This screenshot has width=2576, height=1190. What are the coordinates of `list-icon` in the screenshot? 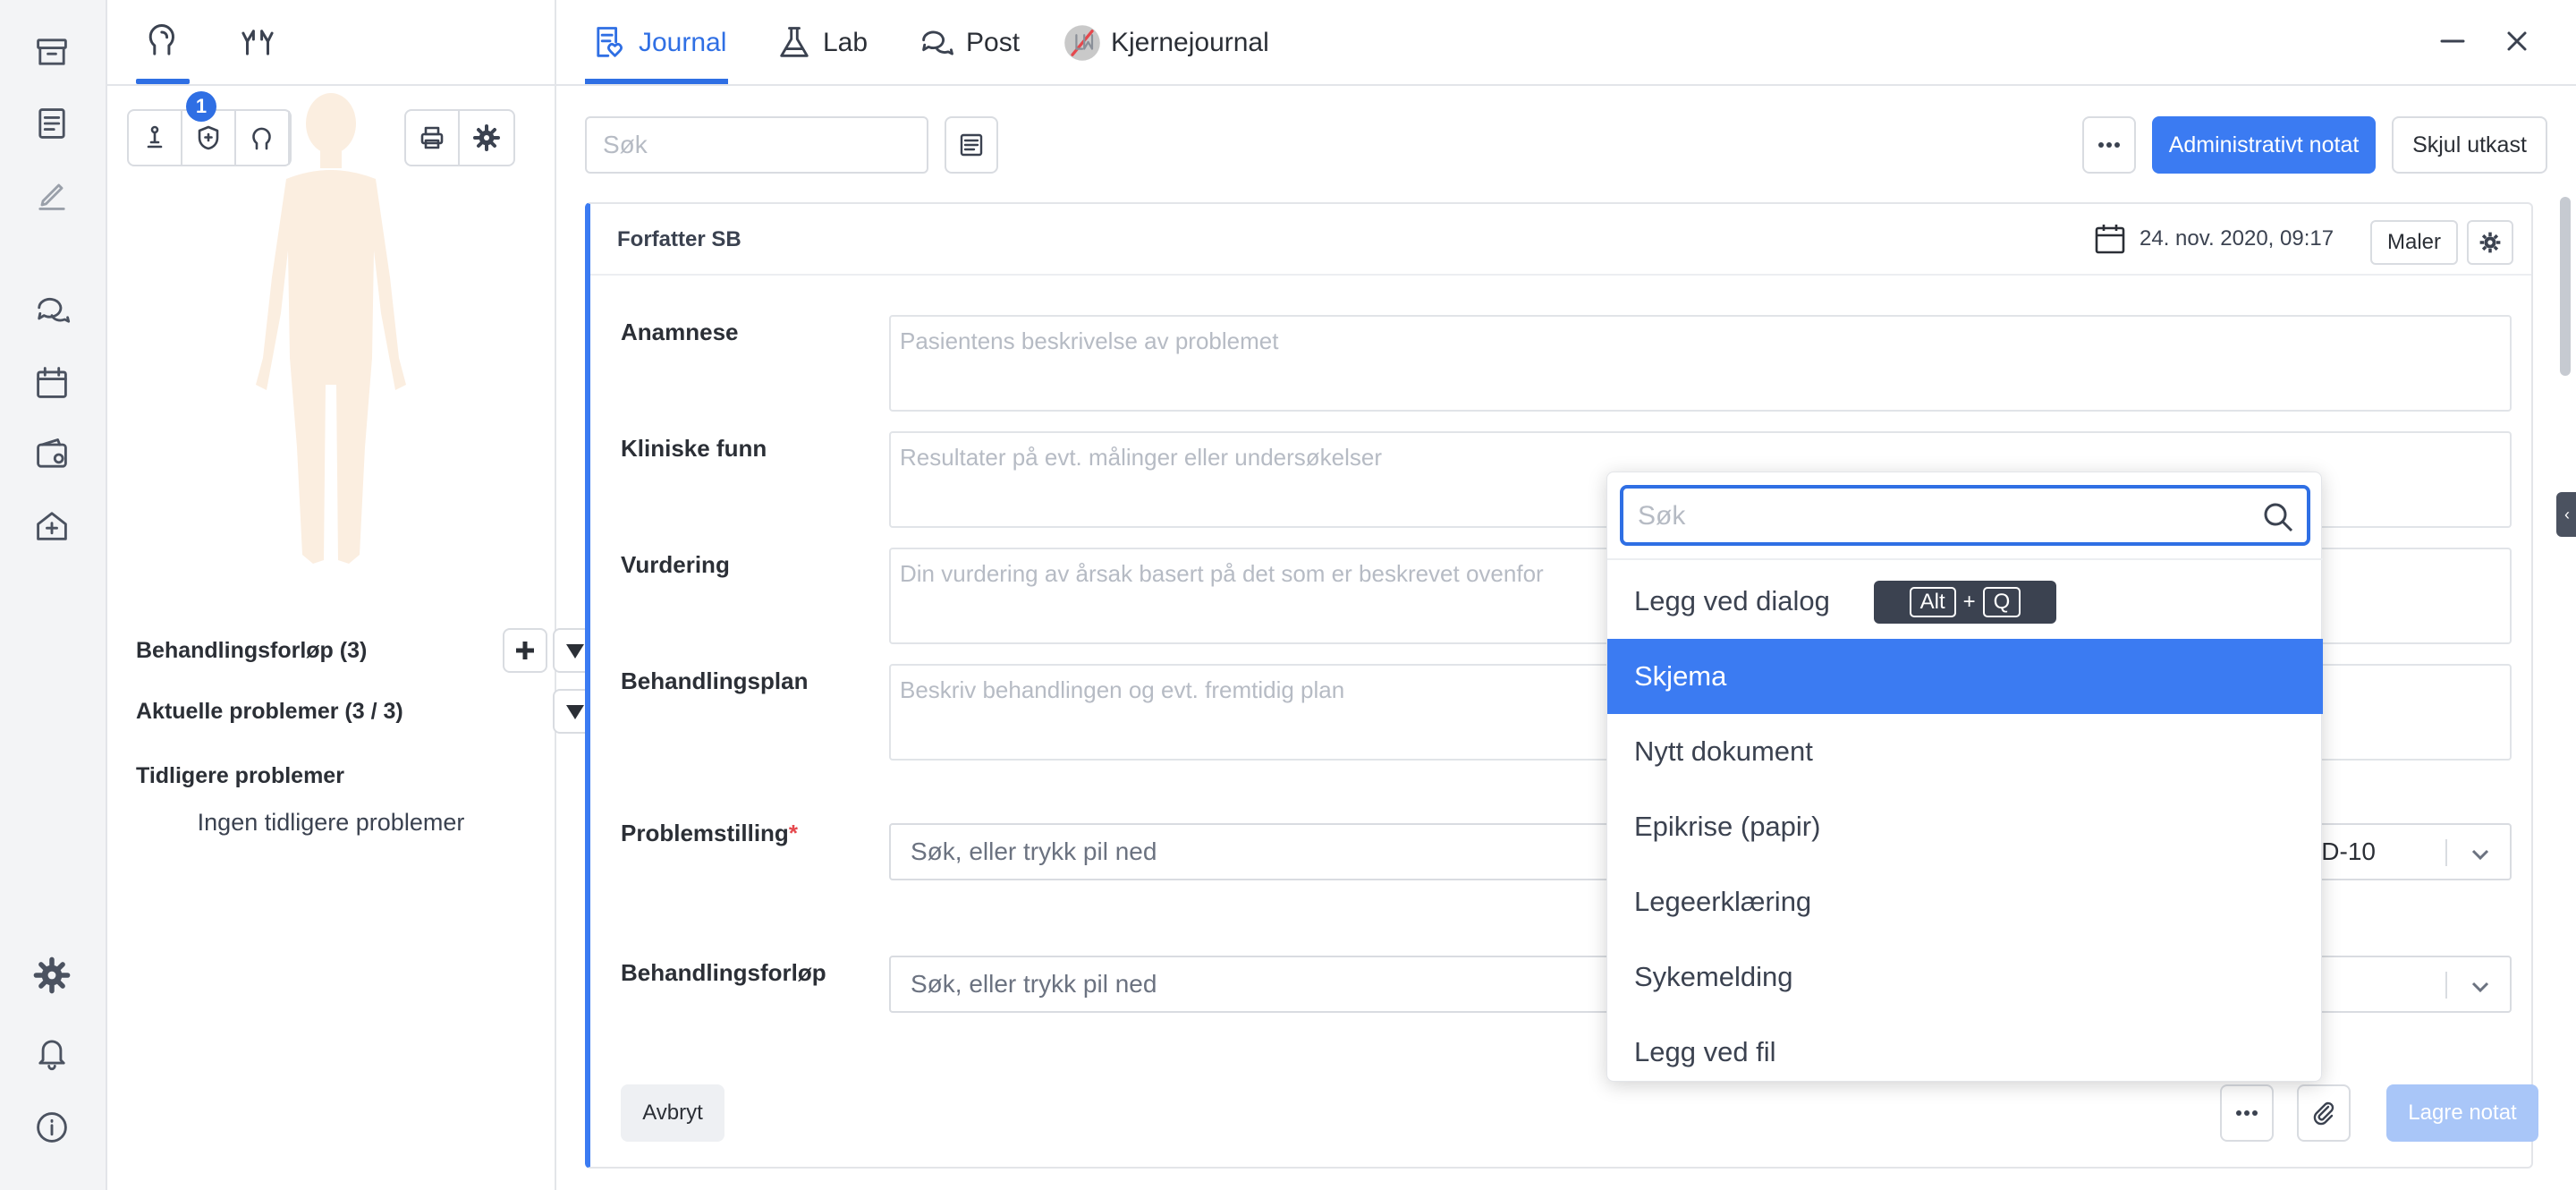 It's located at (971, 145).